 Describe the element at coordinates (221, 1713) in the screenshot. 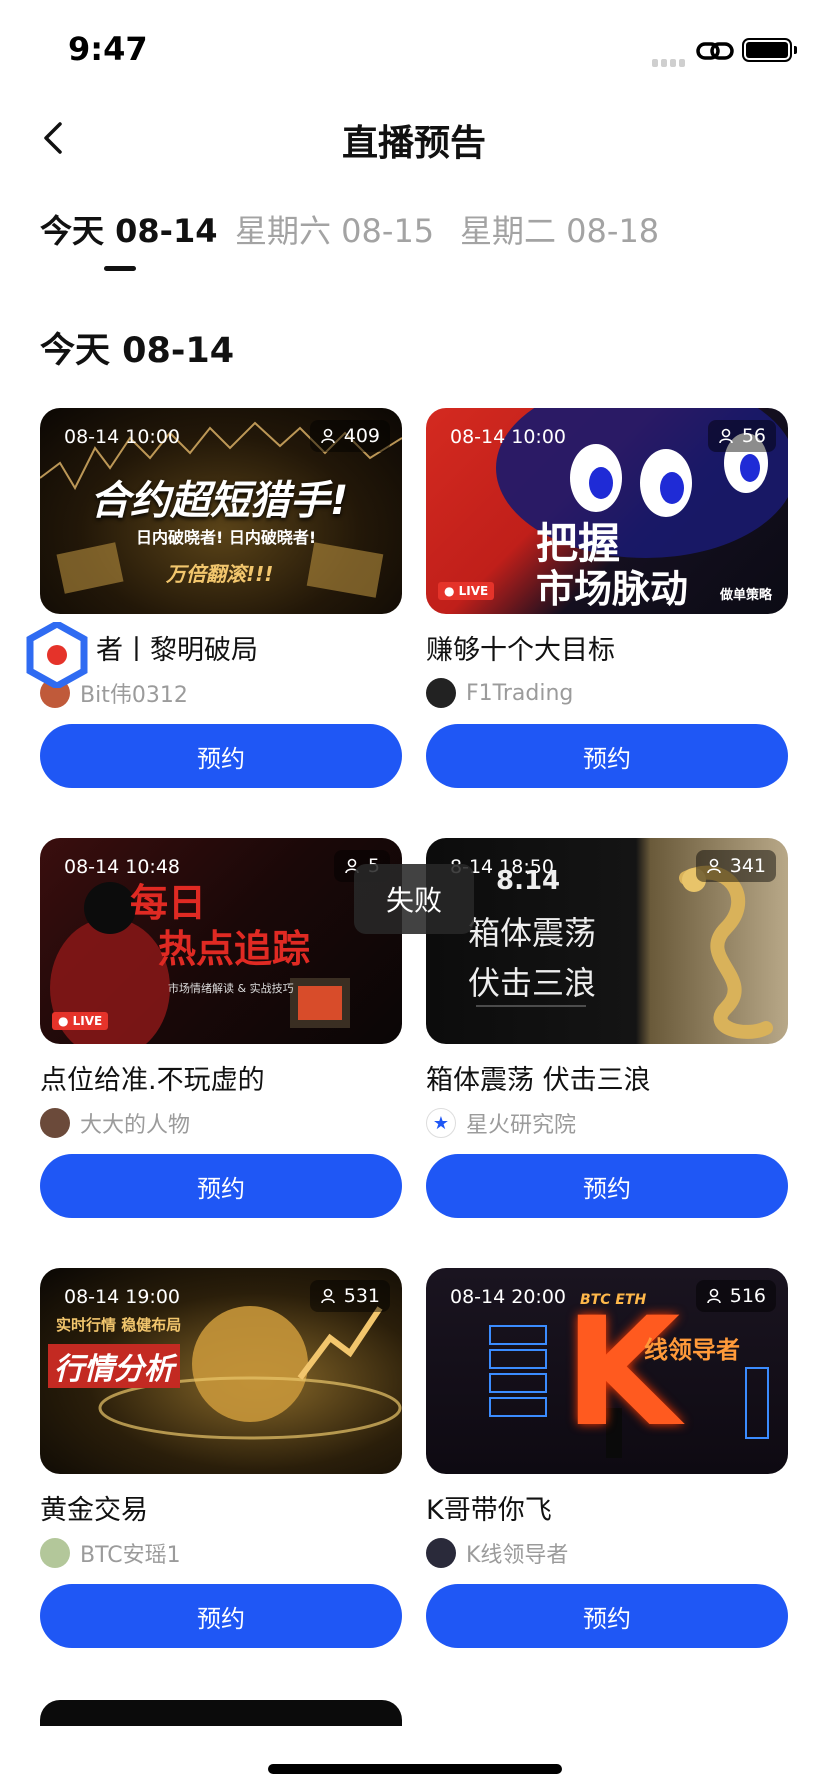

I see `live-card-partial` at that location.